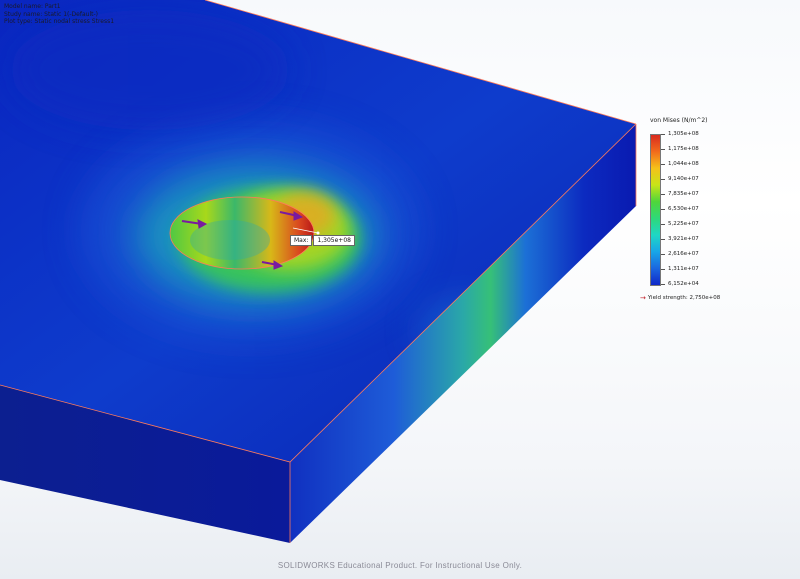 Image resolution: width=800 pixels, height=579 pixels. I want to click on legend-tick-label: 1,311e+07, so click(683, 269).